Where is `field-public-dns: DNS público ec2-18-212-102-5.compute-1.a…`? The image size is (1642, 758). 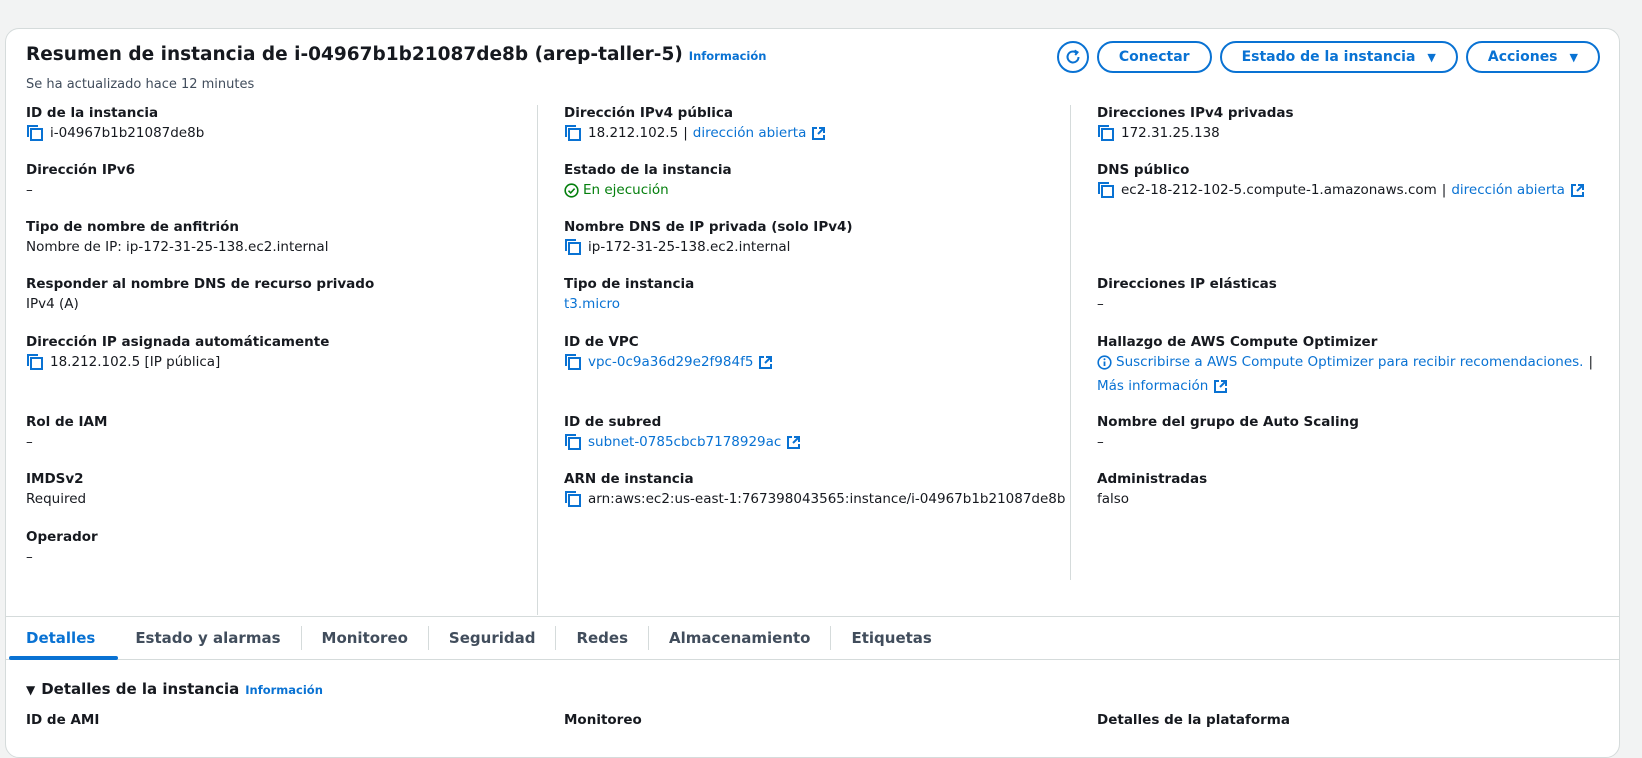
field-public-dns: DNS público ec2-18-212-102-5.compute-1.a… is located at coordinates (1341, 180).